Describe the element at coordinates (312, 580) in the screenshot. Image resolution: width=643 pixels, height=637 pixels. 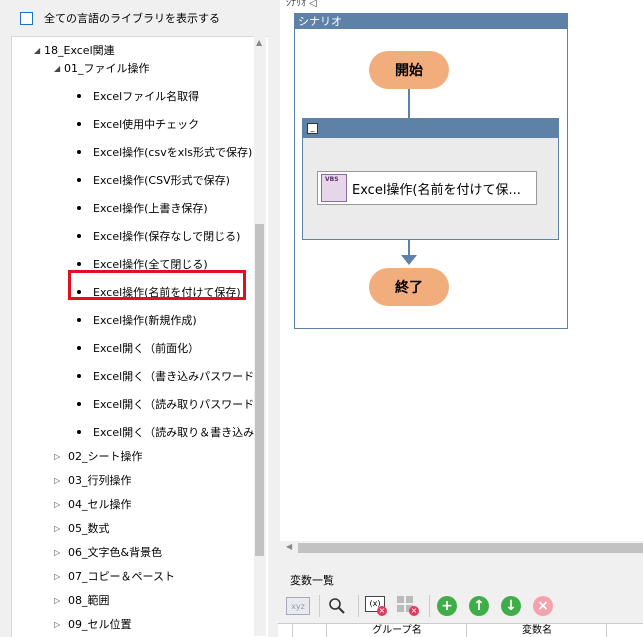
I see `variables-title: 変数一覧` at that location.